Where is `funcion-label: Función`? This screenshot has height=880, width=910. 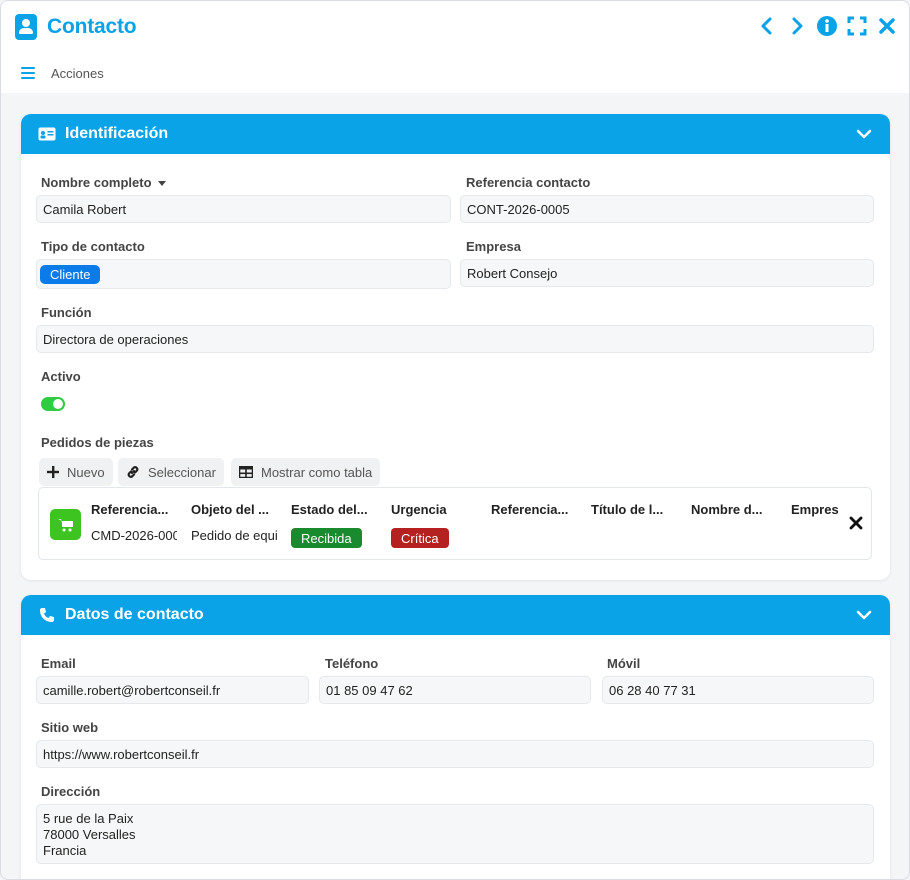 funcion-label: Función is located at coordinates (66, 312).